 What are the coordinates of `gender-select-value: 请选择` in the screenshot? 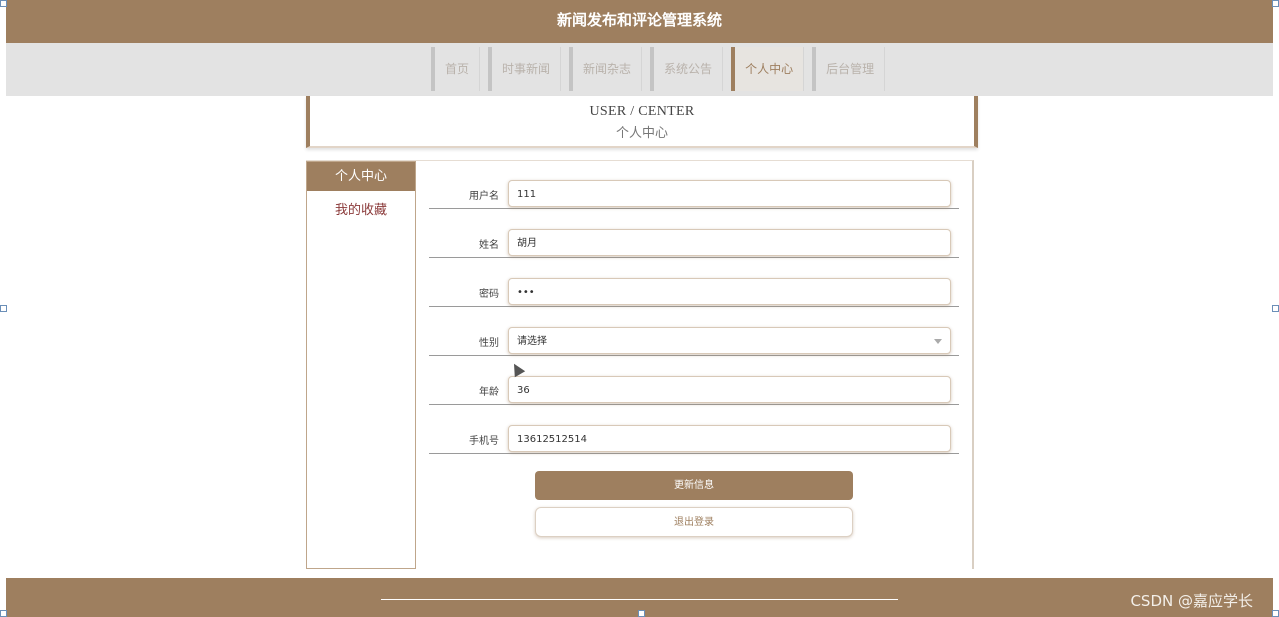 It's located at (532, 341).